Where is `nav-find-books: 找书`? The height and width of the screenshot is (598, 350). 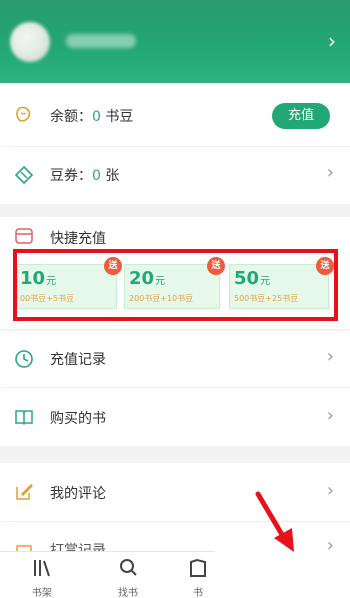 nav-find-books: 找书 is located at coordinates (128, 578).